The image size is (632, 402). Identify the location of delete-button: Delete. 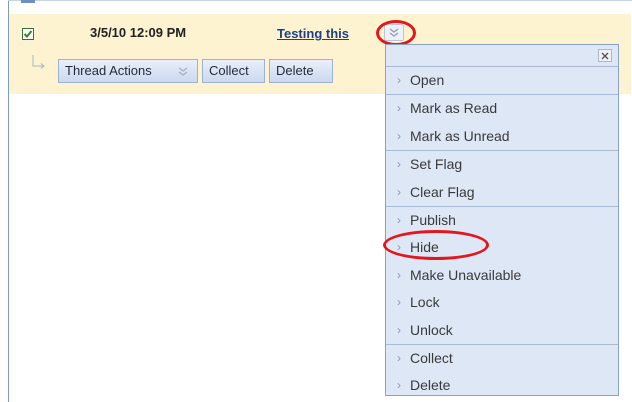
(301, 71).